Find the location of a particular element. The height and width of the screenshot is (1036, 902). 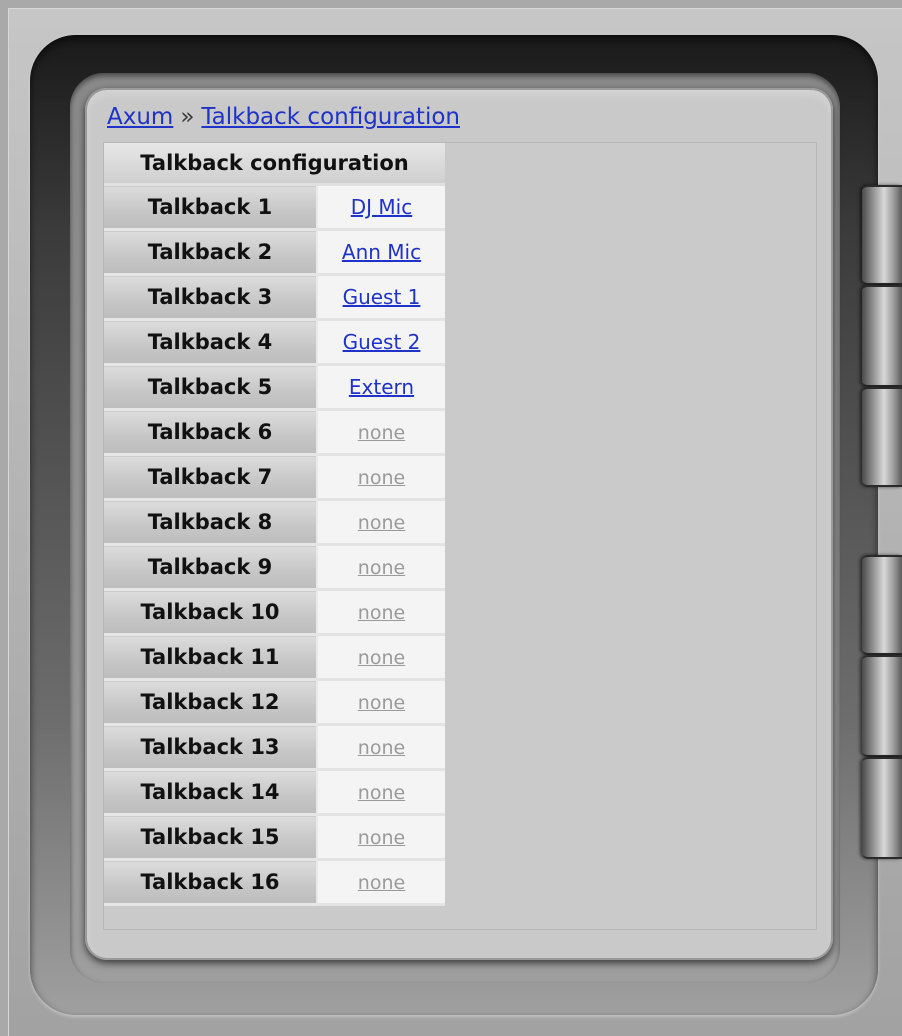

breadcrumb-current-link: Talkback configuration is located at coordinates (330, 117).